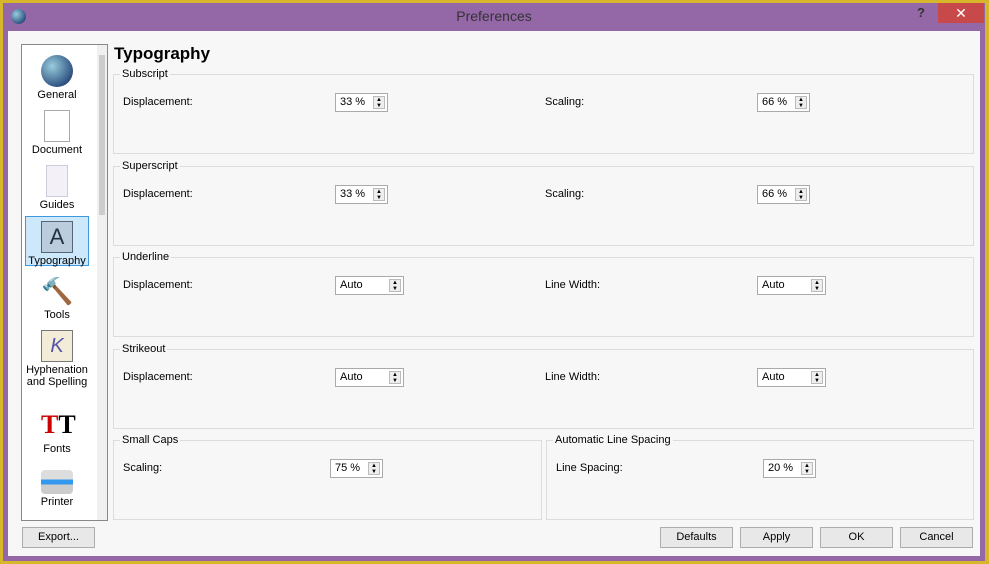 The height and width of the screenshot is (564, 989). Describe the element at coordinates (57, 126) in the screenshot. I see `document-icon` at that location.